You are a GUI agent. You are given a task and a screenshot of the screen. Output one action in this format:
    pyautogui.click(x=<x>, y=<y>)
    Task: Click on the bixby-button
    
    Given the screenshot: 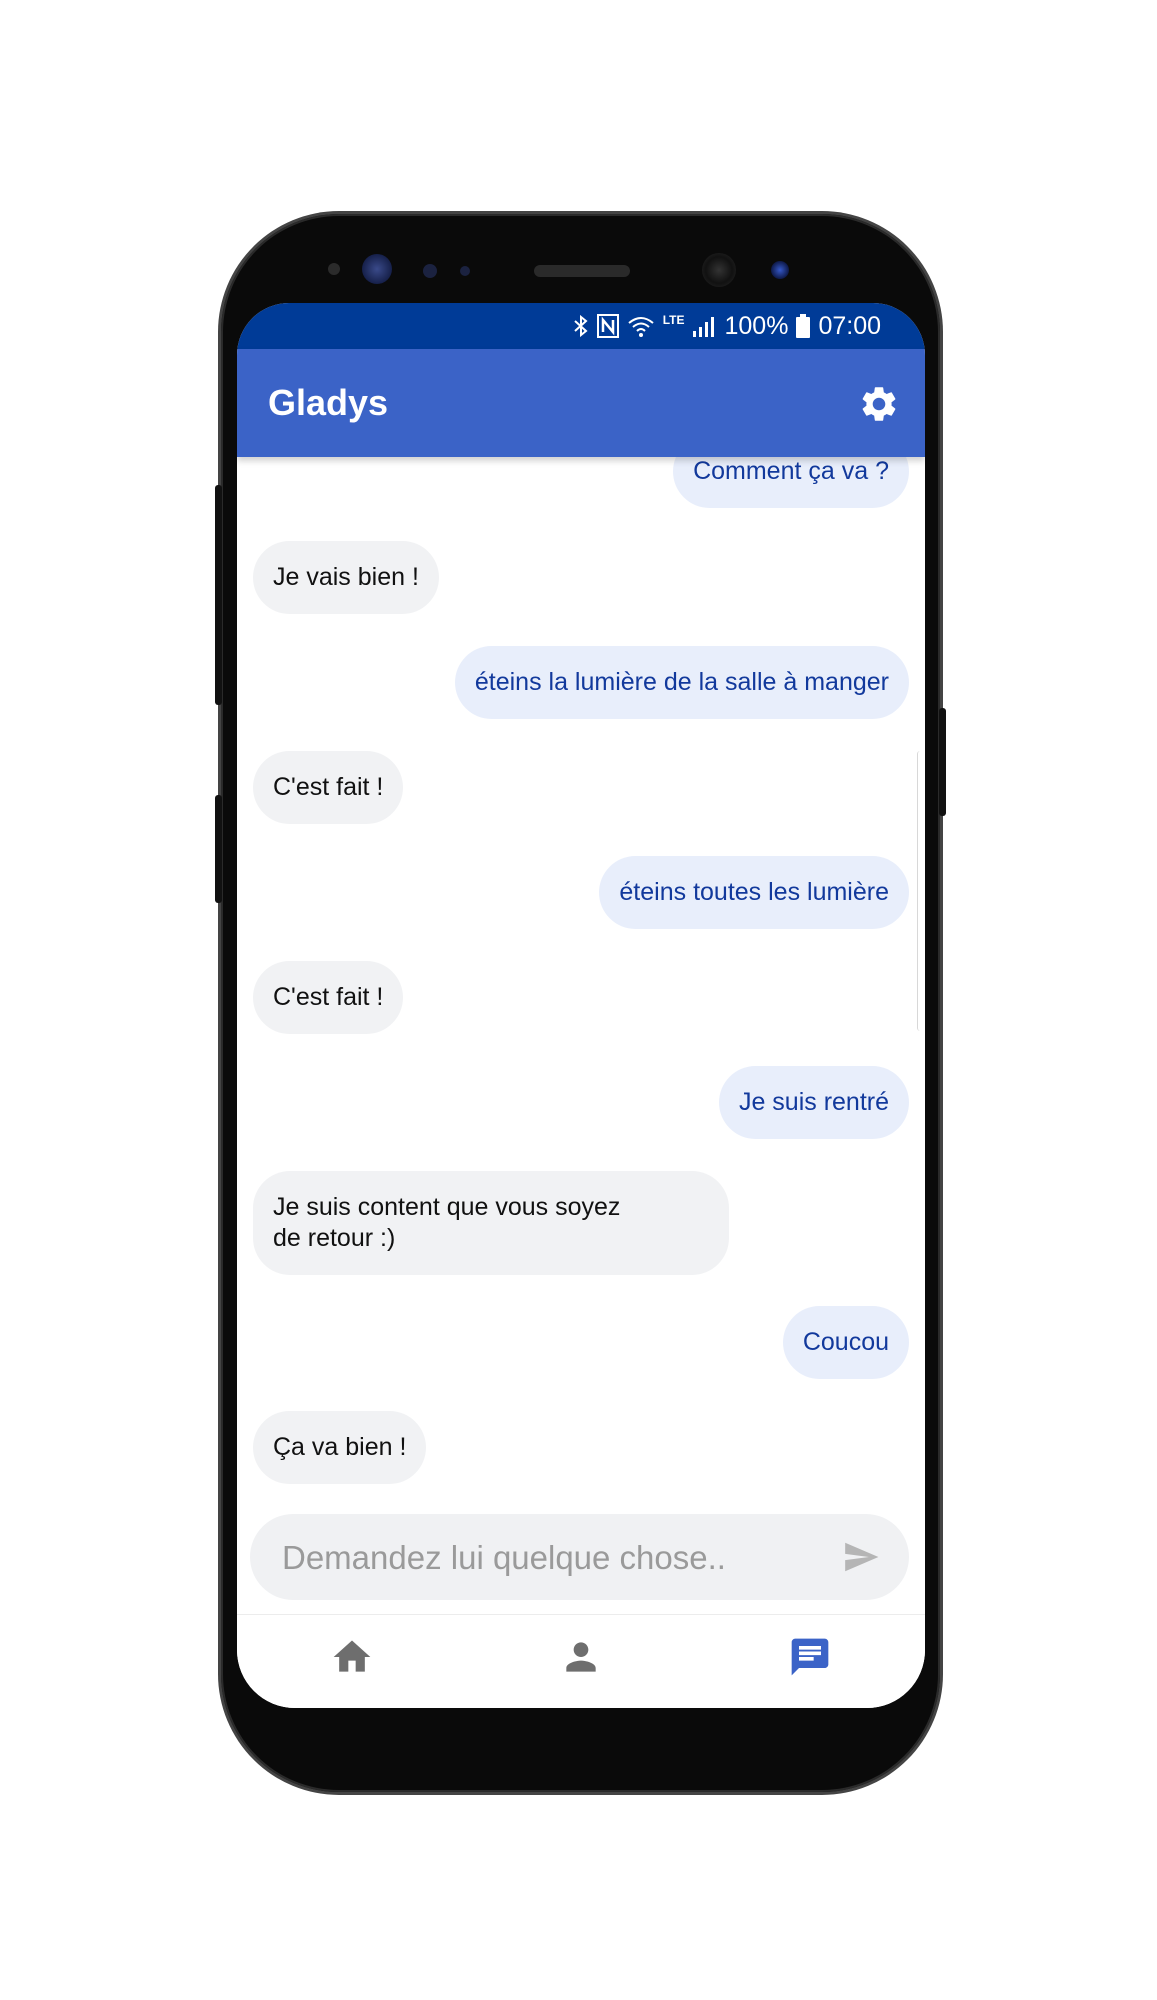 What is the action you would take?
    pyautogui.click(x=218, y=595)
    